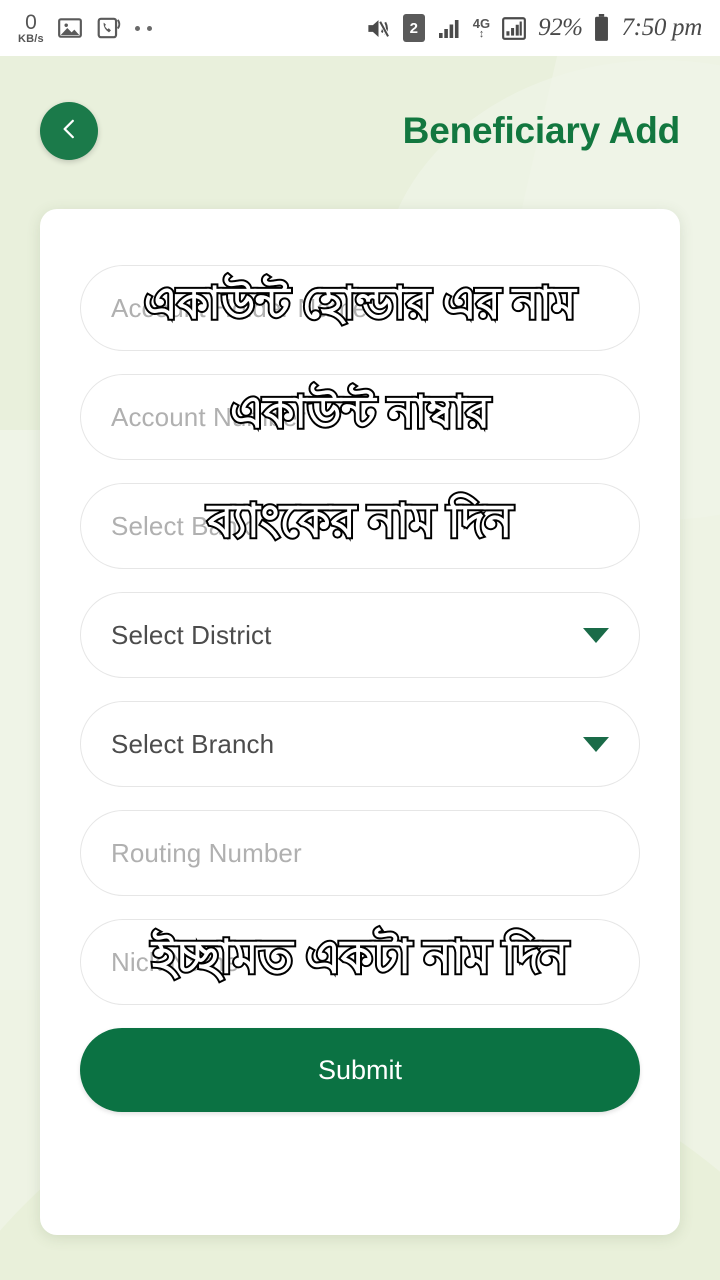  Describe the element at coordinates (541, 130) in the screenshot. I see `page-title: Beneficiary Add` at that location.